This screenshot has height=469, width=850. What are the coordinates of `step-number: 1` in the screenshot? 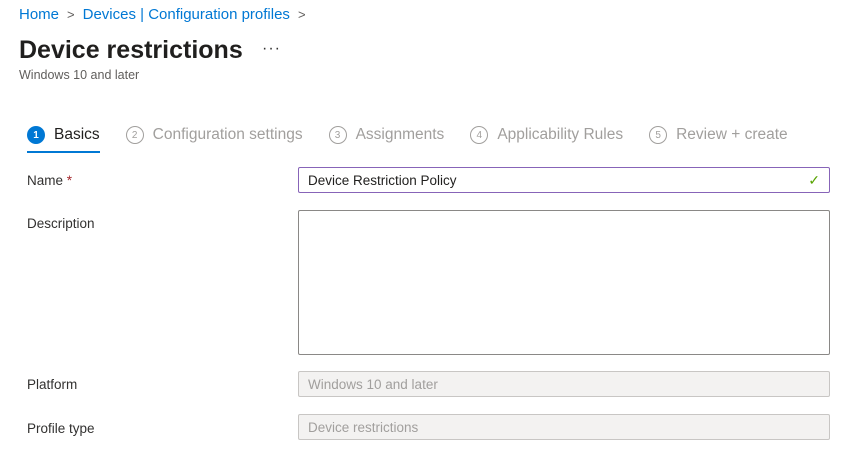 It's located at (36, 135).